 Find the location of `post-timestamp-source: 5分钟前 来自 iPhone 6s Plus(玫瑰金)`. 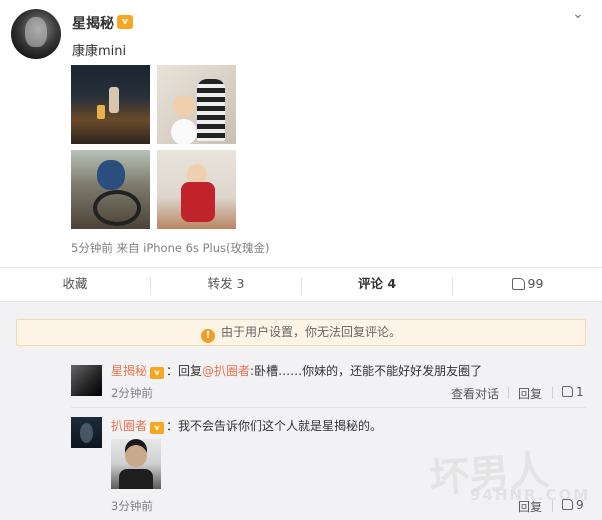

post-timestamp-source: 5分钟前 来自 iPhone 6s Plus(玫瑰金) is located at coordinates (170, 248).